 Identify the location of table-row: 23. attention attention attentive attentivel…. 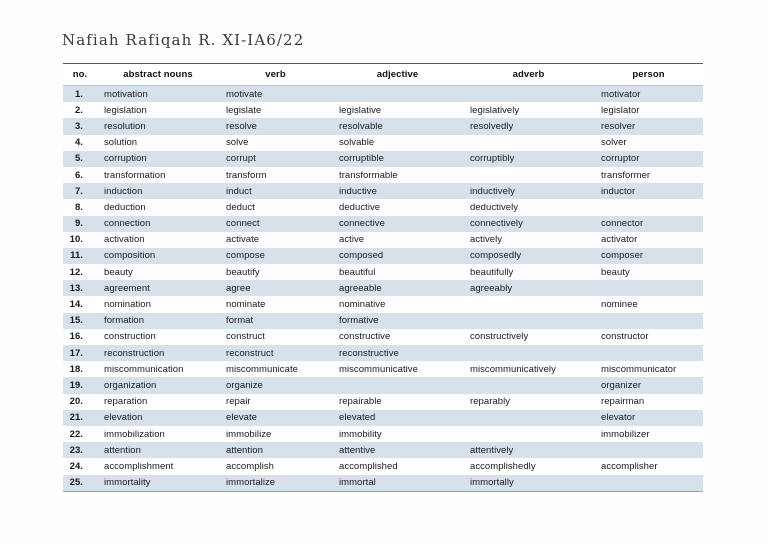
(383, 450).